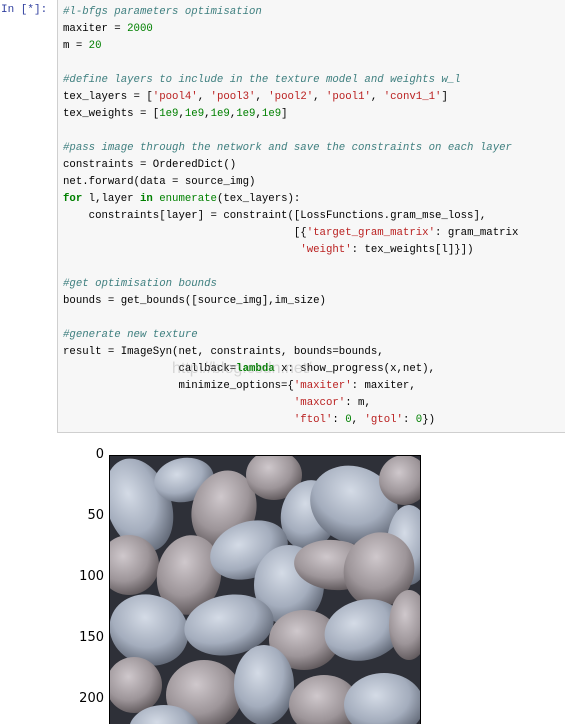 The width and height of the screenshot is (565, 724). I want to click on code-text: l,layer, so click(111, 199).